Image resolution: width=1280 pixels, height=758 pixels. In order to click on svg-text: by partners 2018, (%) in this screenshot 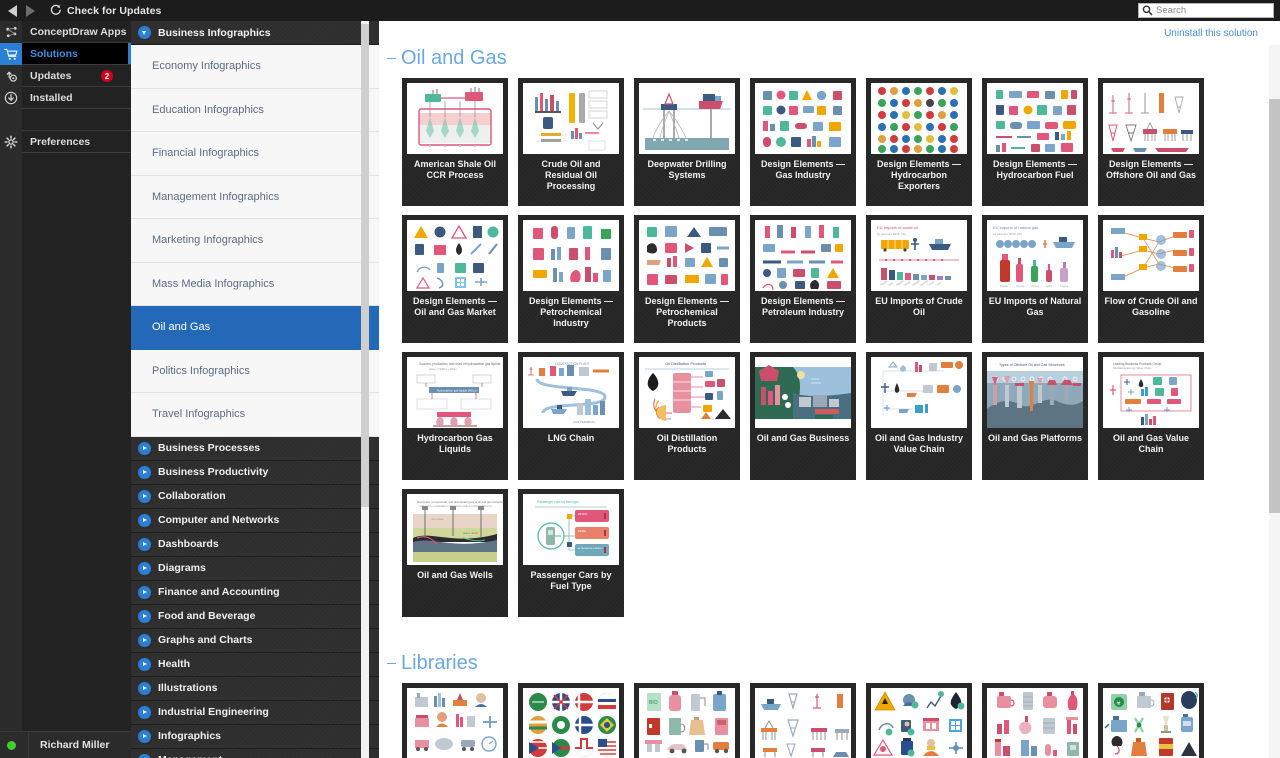, I will do `click(1007, 234)`.